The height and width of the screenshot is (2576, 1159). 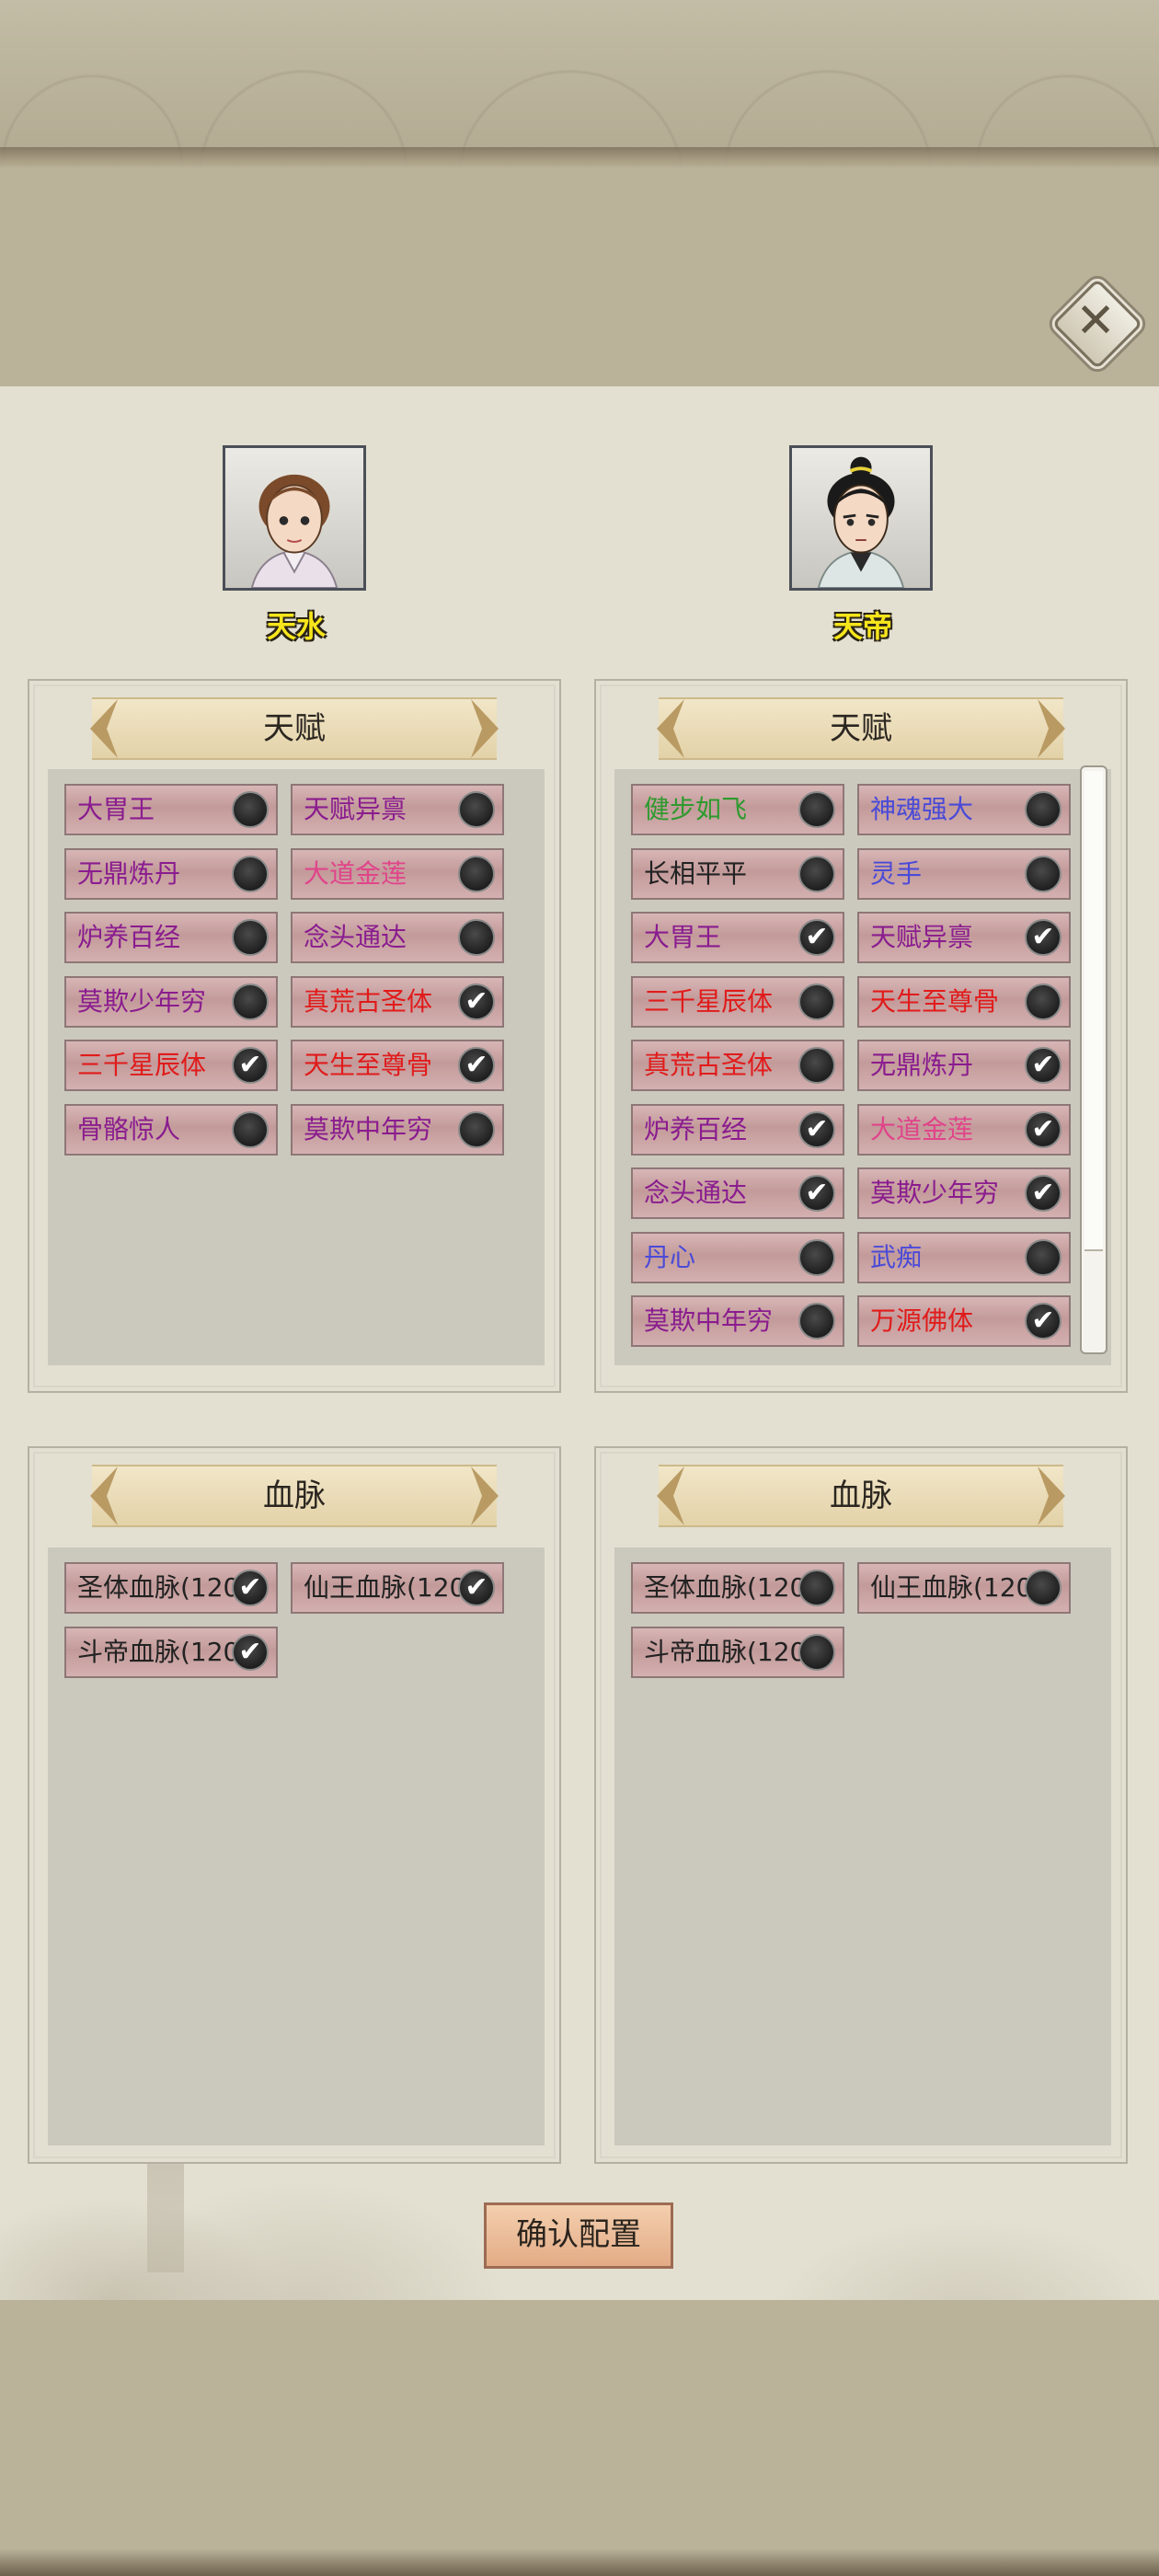 I want to click on left-bloodline-list: 圣体血脉(120) ✔ 仙王血脉(120) ✔ 斗帝血脉(120) ✔, so click(x=296, y=1846).